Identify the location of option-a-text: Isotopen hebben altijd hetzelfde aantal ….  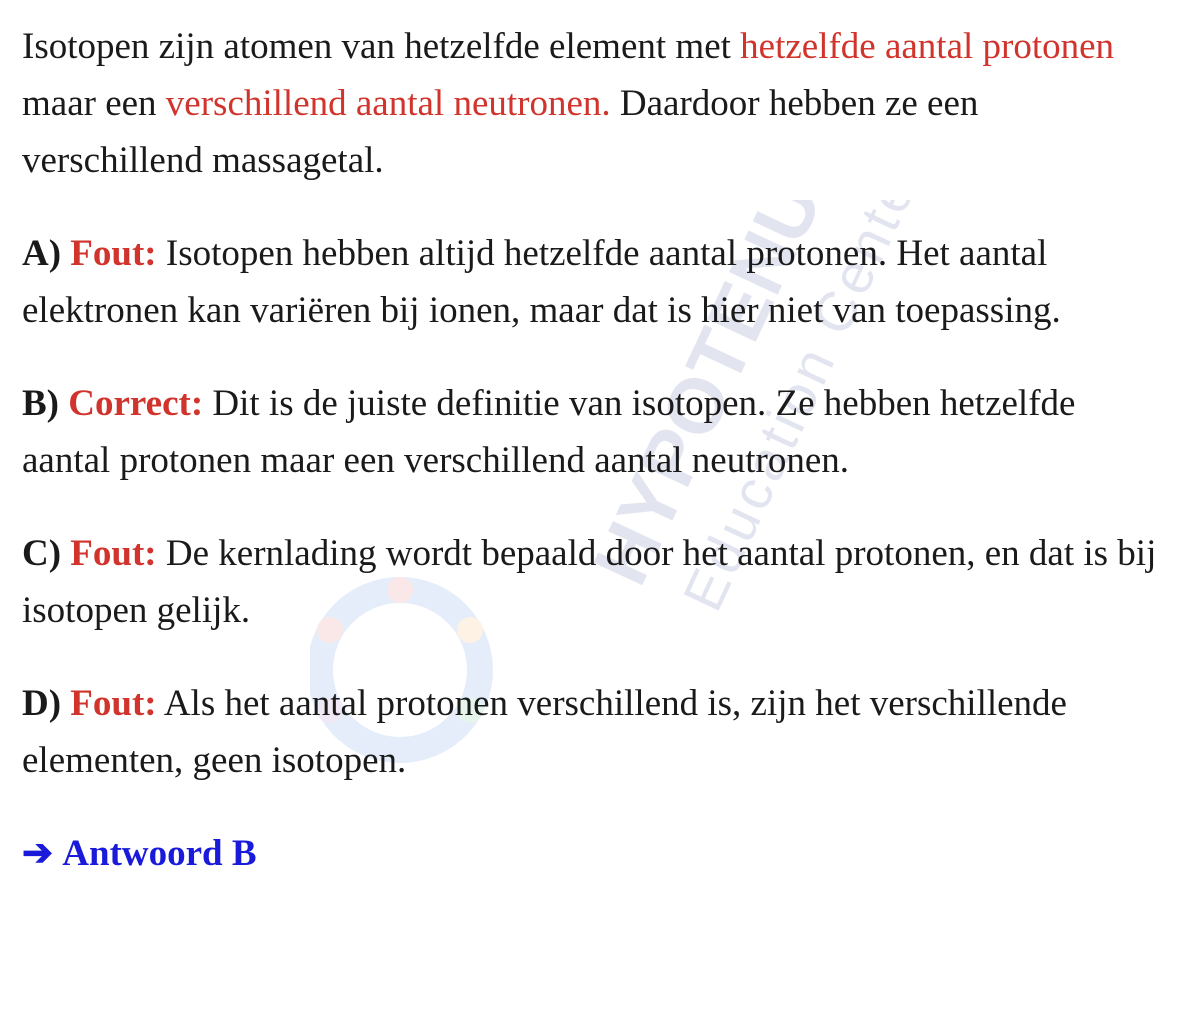
(541, 282).